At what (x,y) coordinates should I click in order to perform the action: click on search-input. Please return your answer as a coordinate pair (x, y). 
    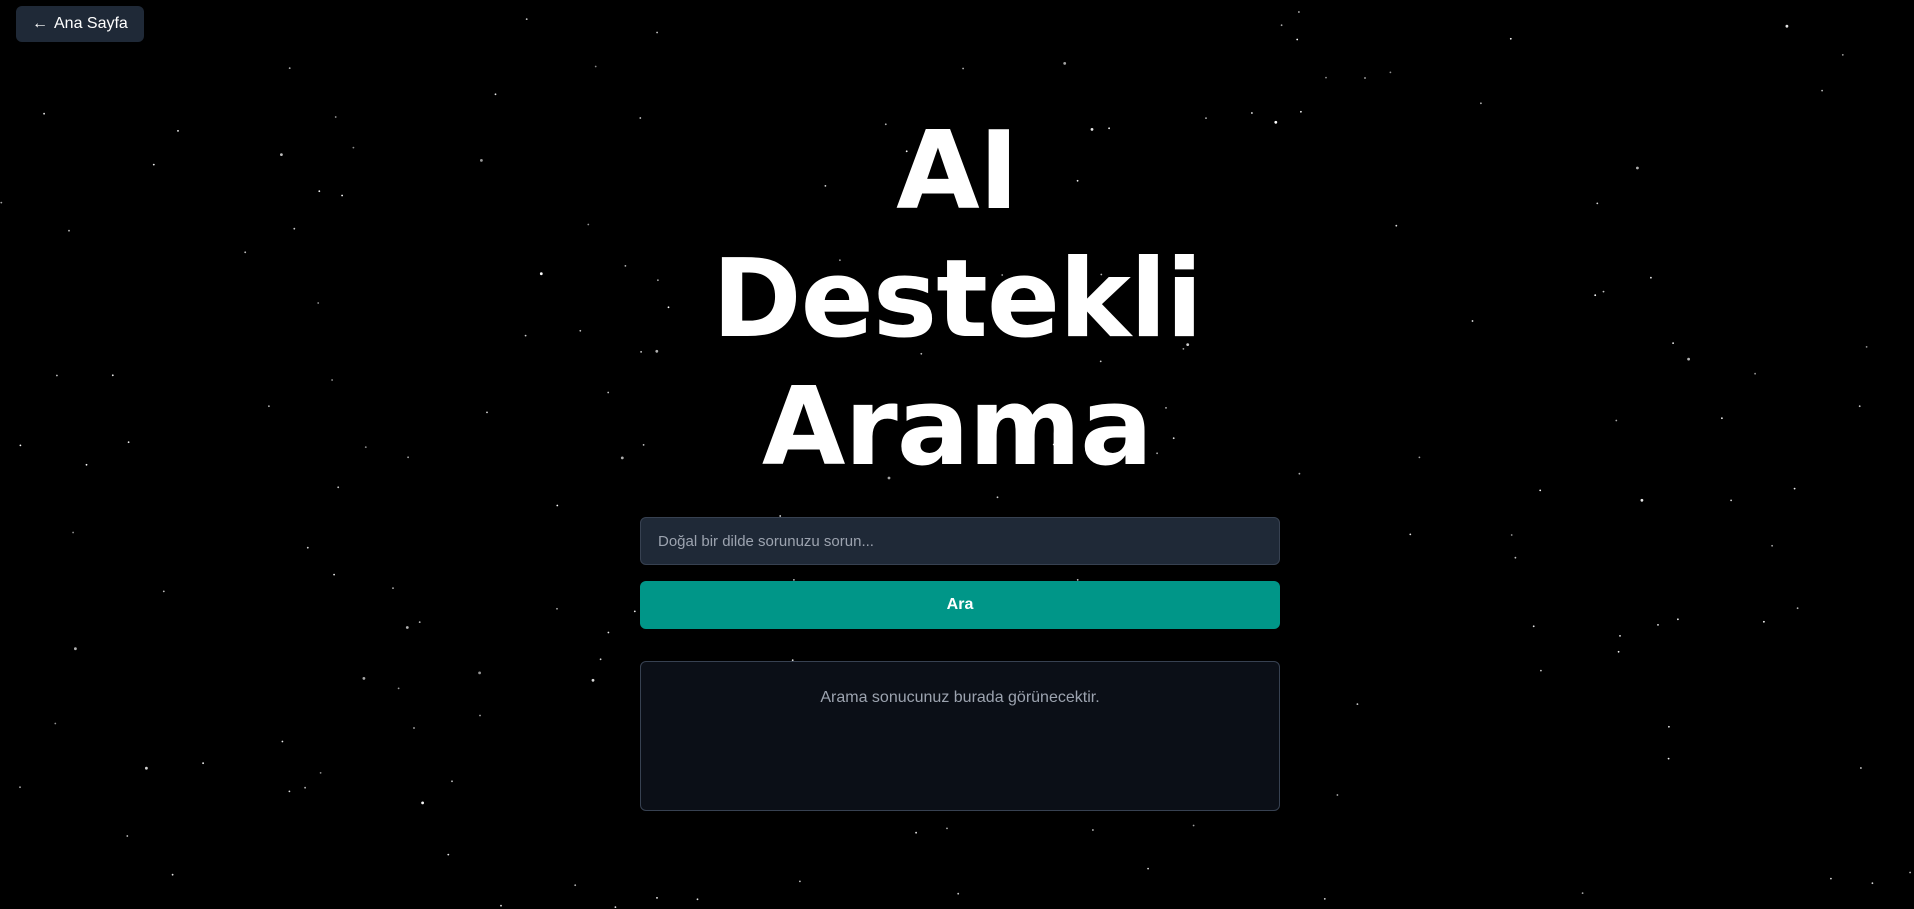
    Looking at the image, I should click on (960, 541).